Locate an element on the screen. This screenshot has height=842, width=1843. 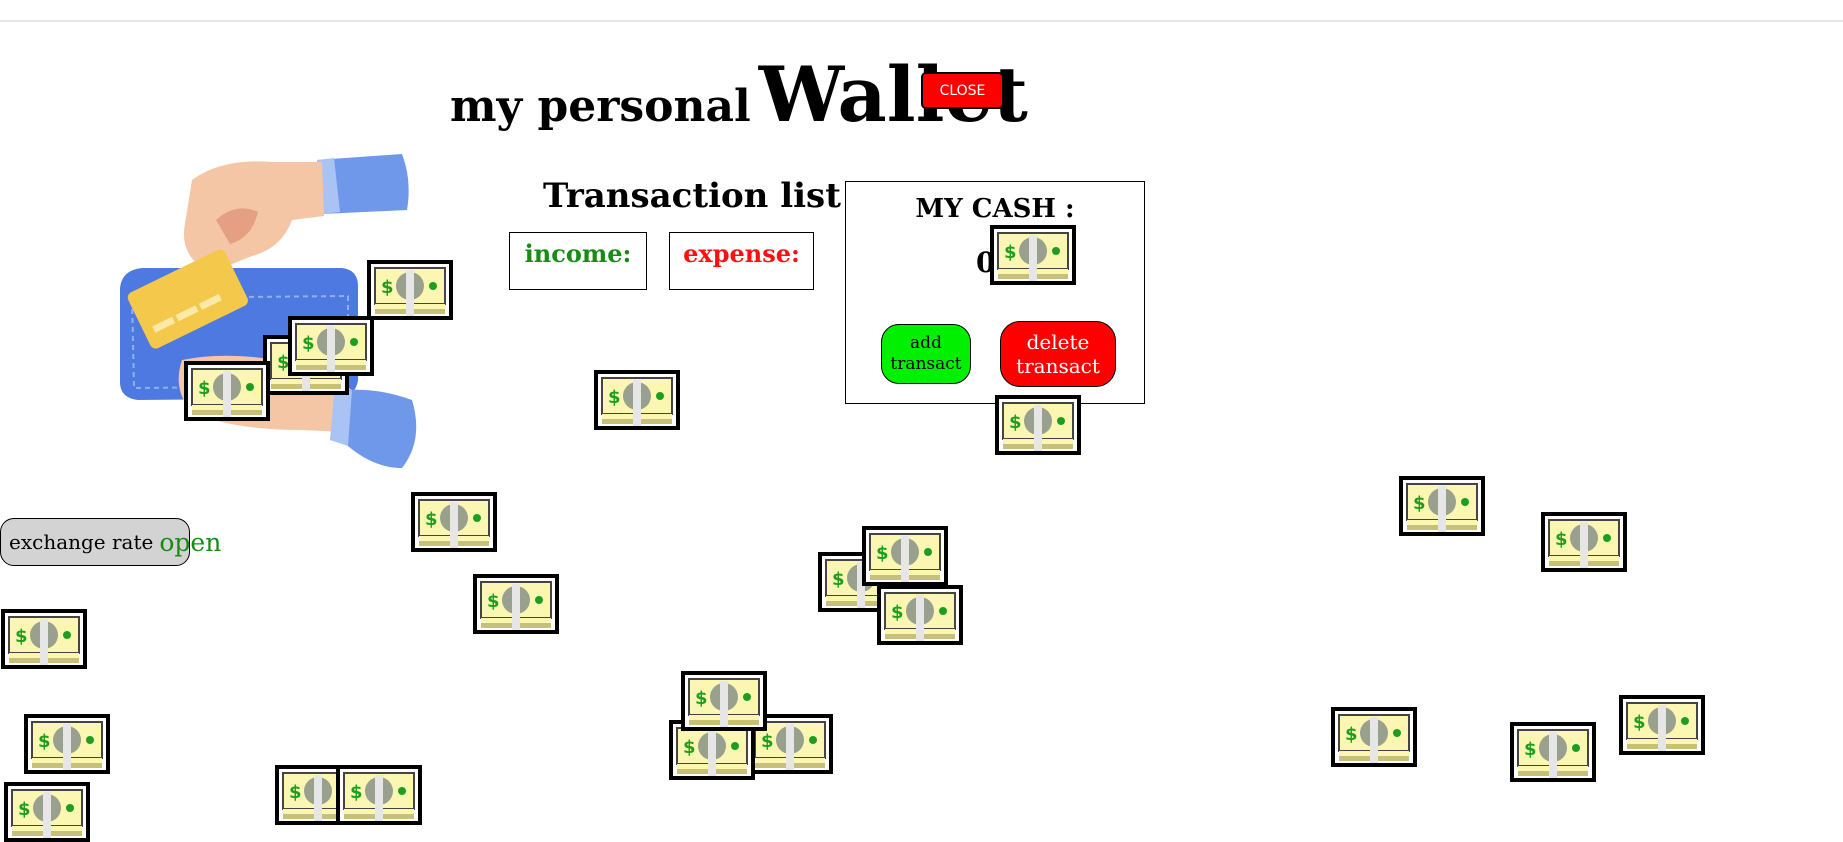
top-divider is located at coordinates (921, 21).